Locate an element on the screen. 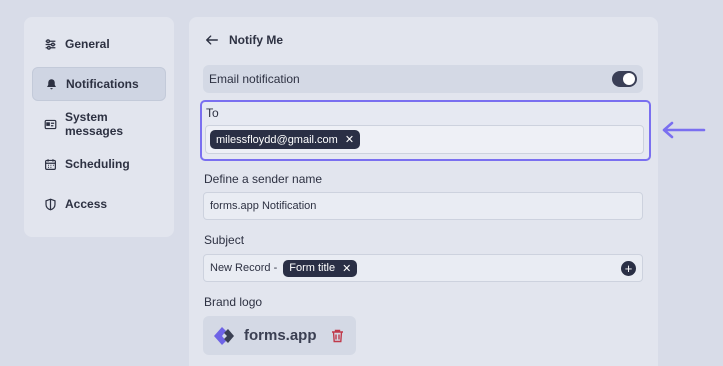  subject-prefix: New Record - is located at coordinates (244, 268).